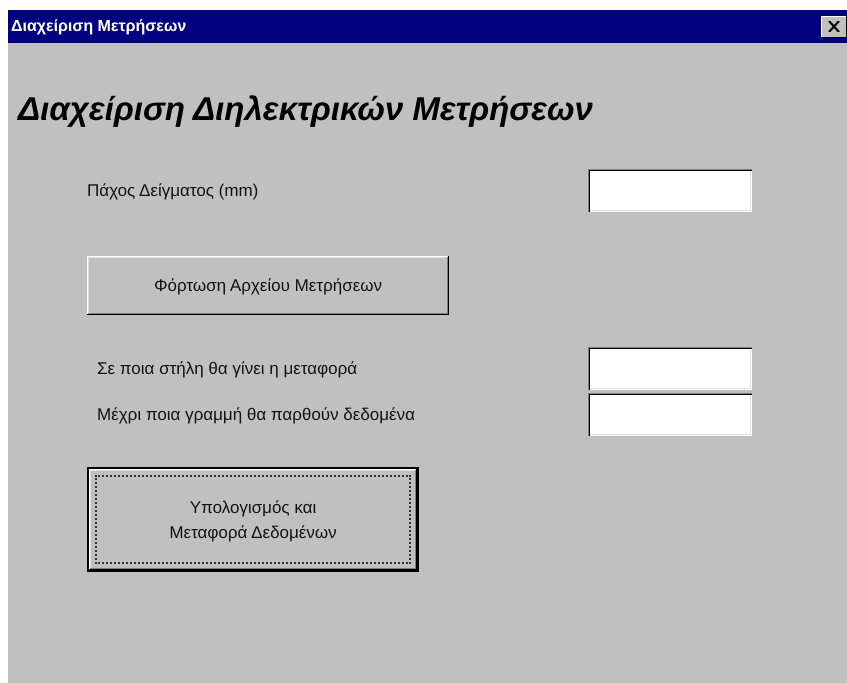  What do you see at coordinates (255, 414) in the screenshot?
I see `field-label: Μέχρι ποια γραμμή θα παρθούν δεδομένα` at bounding box center [255, 414].